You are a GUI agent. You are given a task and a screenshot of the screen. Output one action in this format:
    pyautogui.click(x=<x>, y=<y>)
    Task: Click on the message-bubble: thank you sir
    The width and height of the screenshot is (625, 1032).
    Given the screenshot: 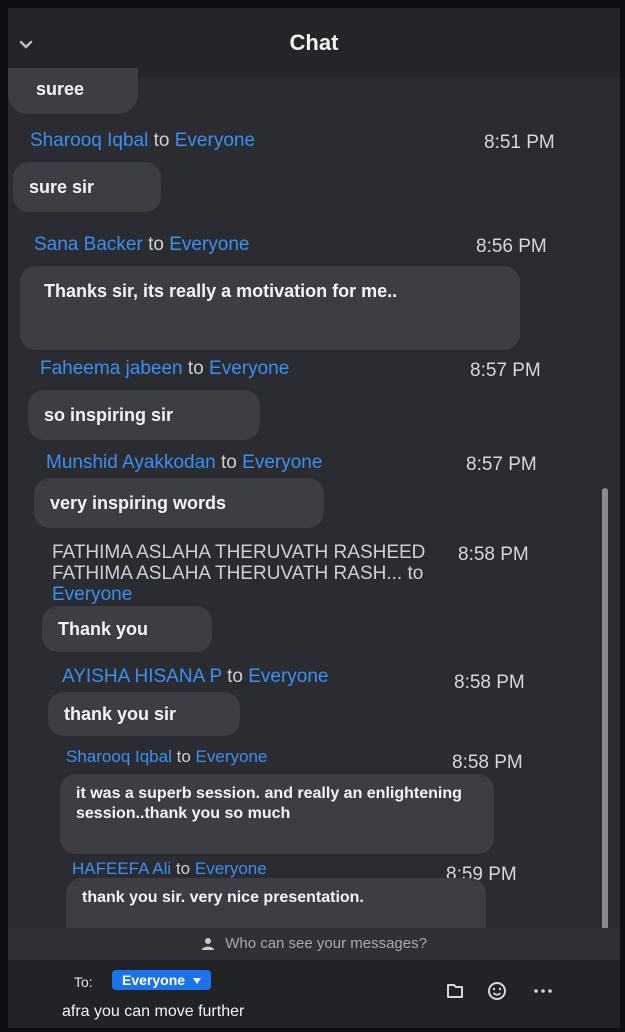 What is the action you would take?
    pyautogui.click(x=144, y=714)
    